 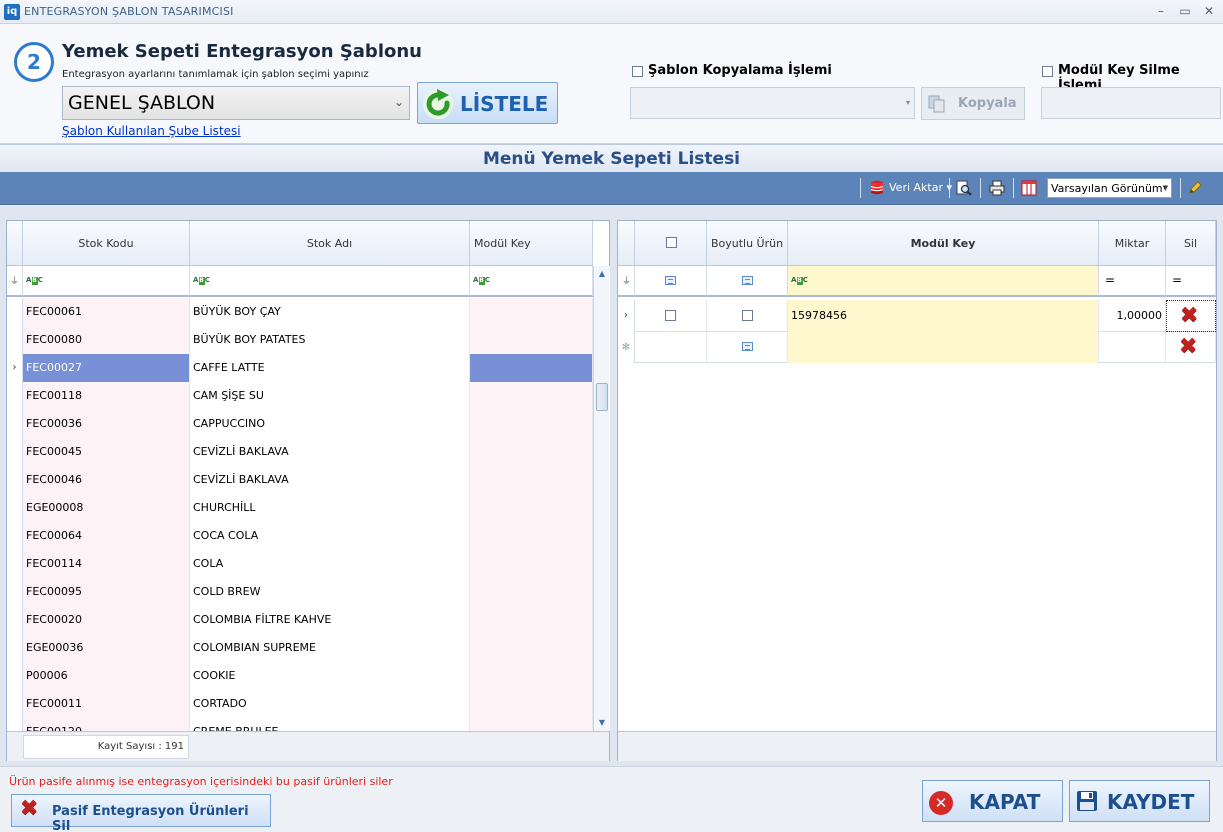 I want to click on stock-code-cell: FEC00011, so click(x=106, y=704).